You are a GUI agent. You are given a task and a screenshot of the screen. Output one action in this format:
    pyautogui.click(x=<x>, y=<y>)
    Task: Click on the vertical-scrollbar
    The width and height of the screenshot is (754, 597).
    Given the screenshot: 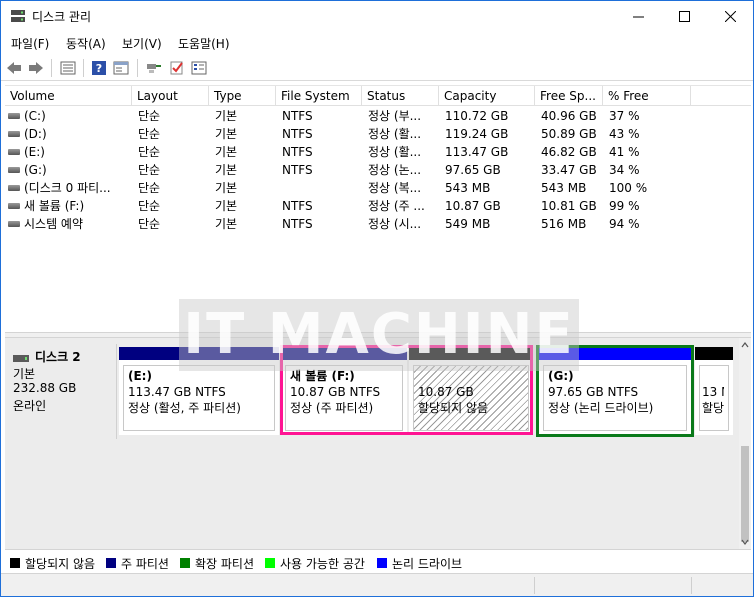 What is the action you would take?
    pyautogui.click(x=745, y=443)
    